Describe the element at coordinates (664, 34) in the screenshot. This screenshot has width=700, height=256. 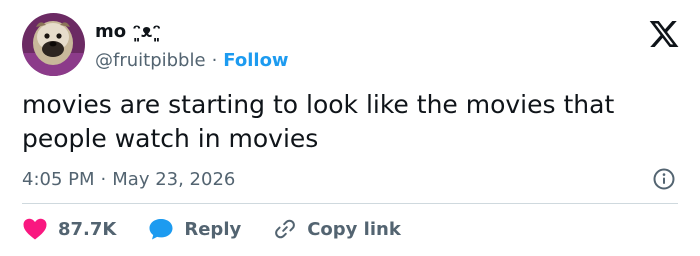
I see `x-logo-icon` at that location.